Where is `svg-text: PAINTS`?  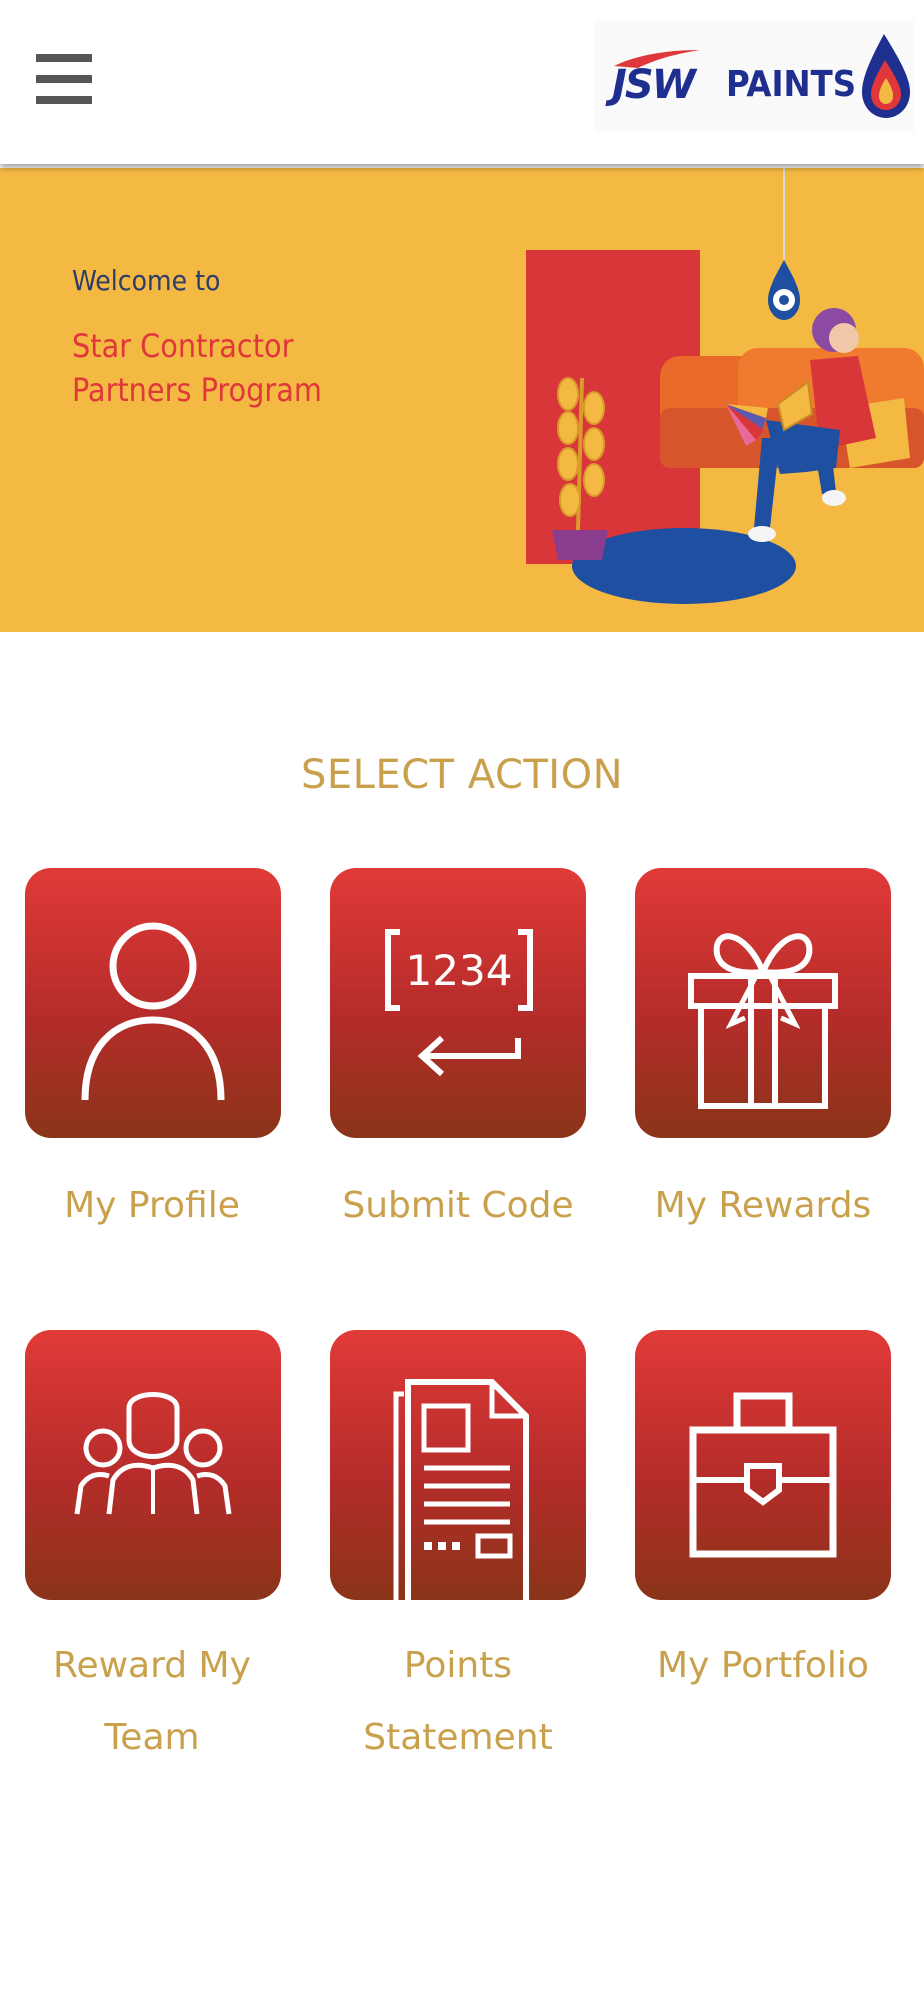 svg-text: PAINTS is located at coordinates (791, 84).